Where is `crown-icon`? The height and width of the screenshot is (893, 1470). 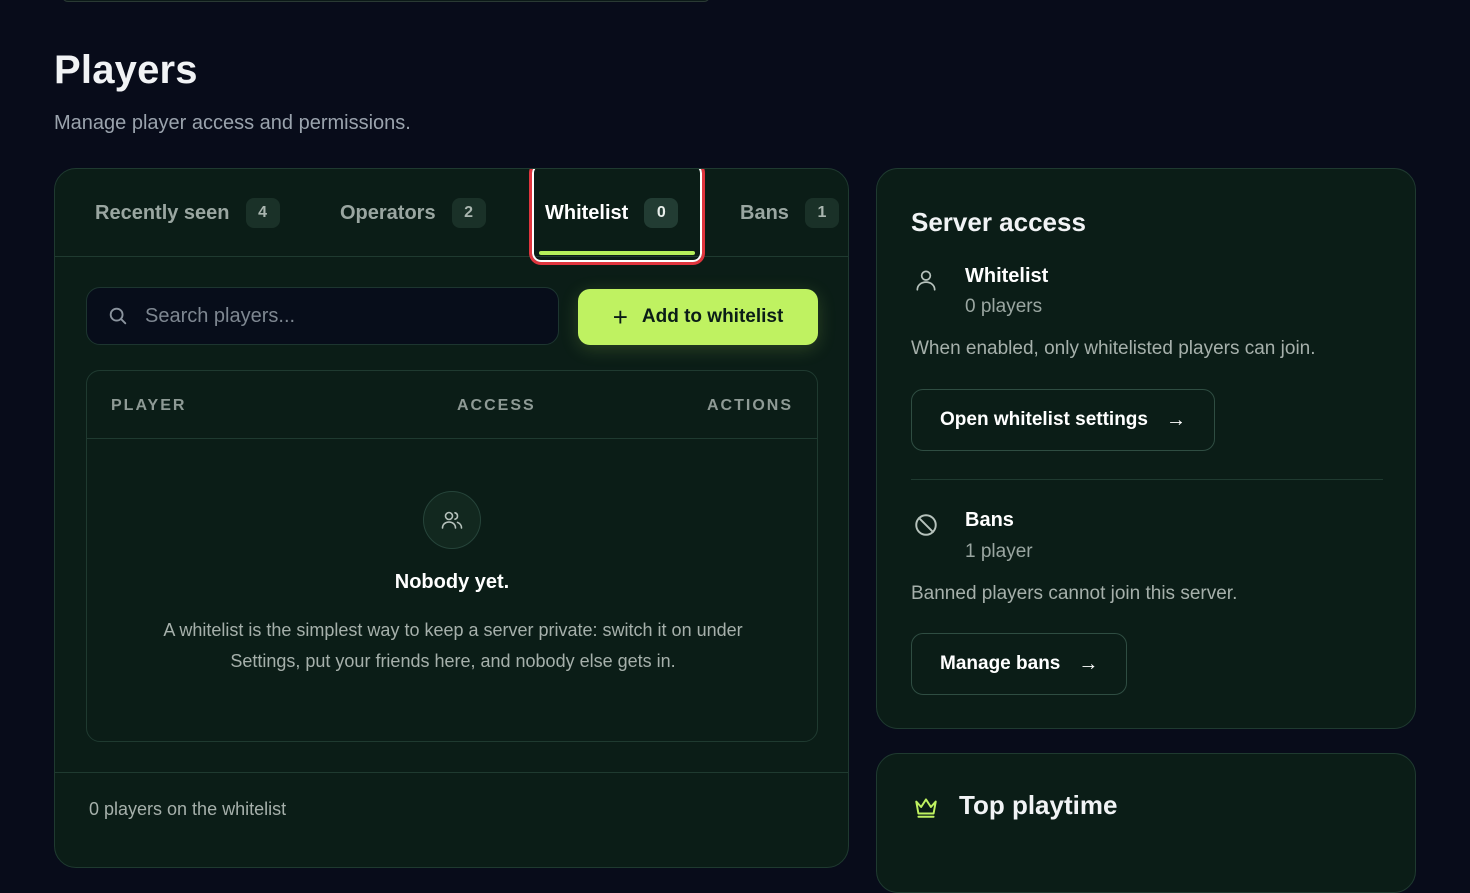 crown-icon is located at coordinates (926, 808).